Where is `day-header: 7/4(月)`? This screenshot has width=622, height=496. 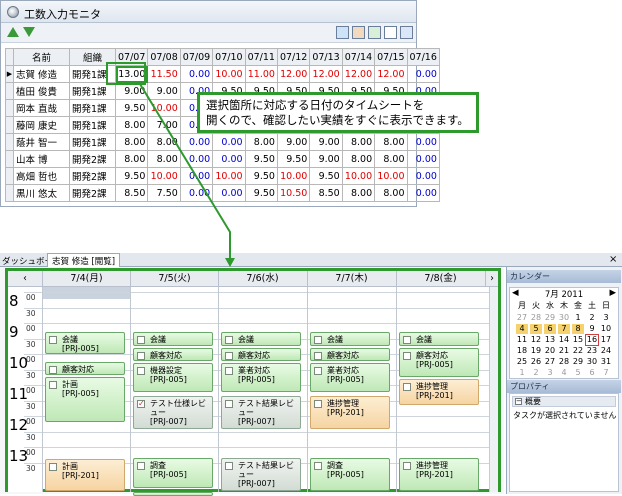 day-header: 7/4(月) is located at coordinates (86, 279).